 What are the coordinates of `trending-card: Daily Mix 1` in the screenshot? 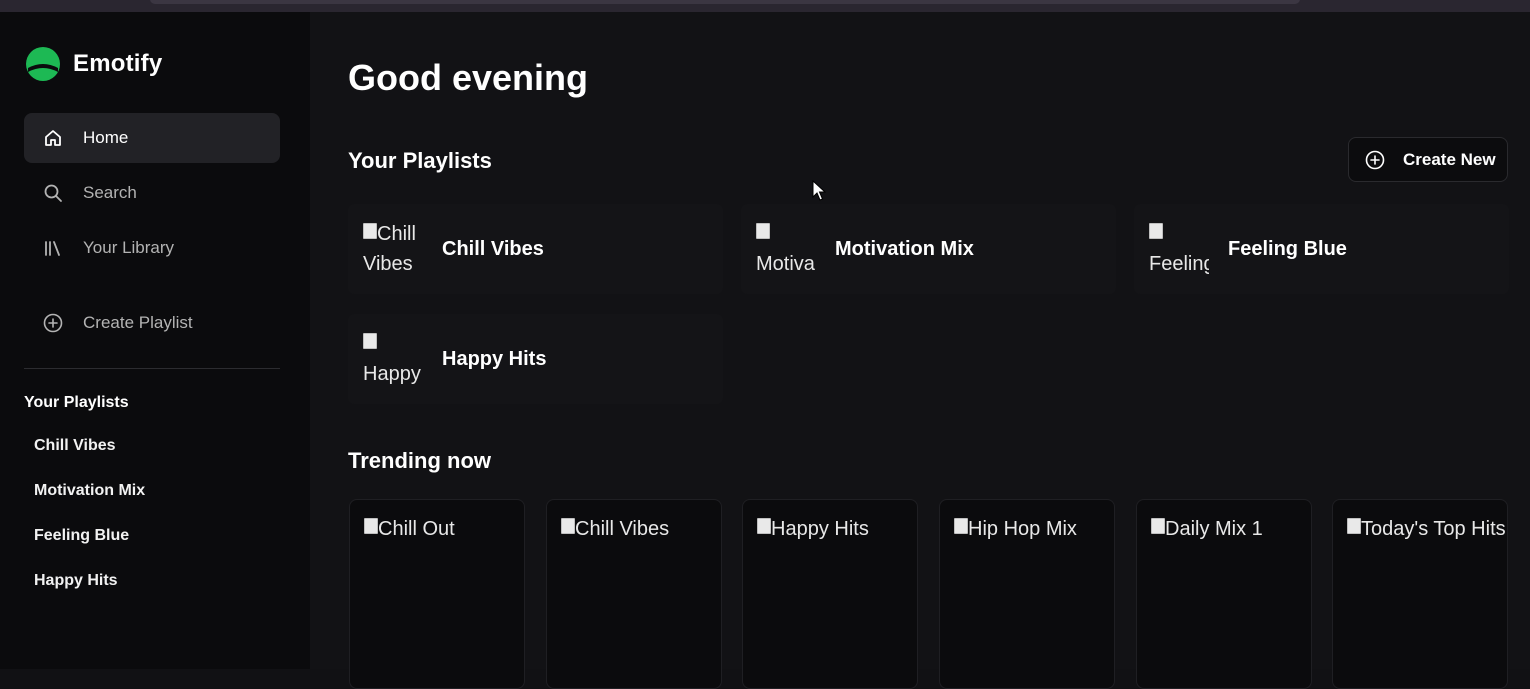 It's located at (1224, 594).